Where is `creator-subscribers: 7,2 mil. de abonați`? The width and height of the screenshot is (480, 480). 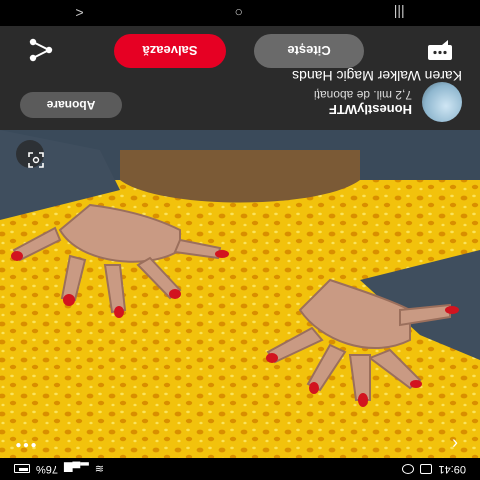 creator-subscribers: 7,2 mil. de abonați is located at coordinates (362, 95).